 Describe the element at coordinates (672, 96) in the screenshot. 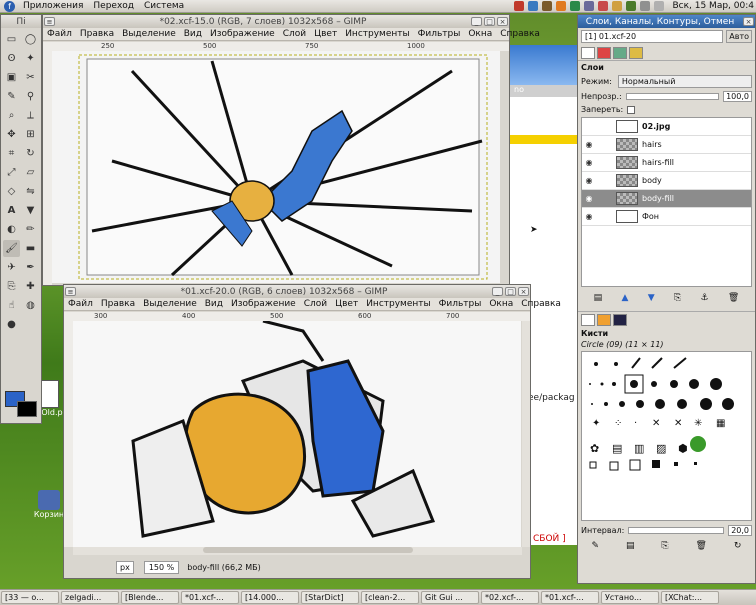

I see `opacity-slider` at that location.